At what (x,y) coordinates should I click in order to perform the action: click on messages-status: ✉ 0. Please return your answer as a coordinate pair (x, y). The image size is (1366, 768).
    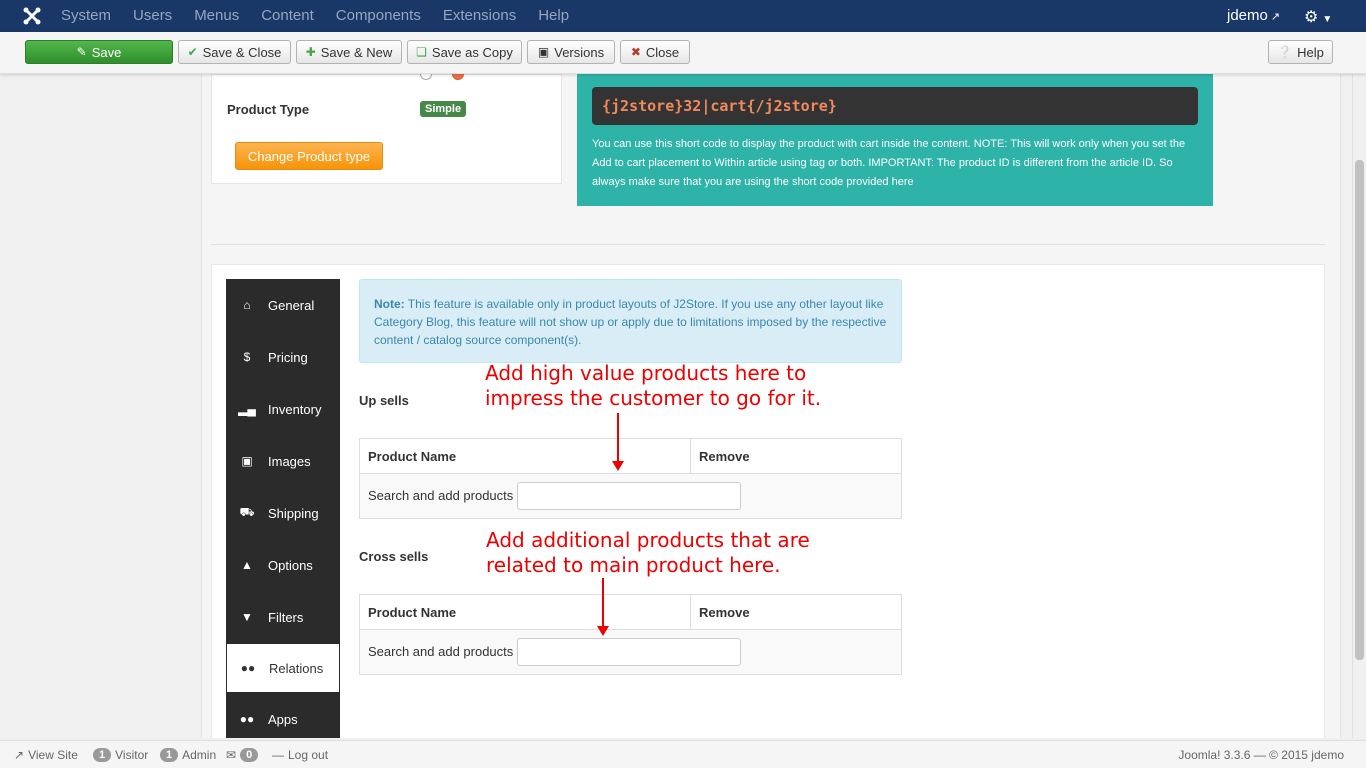
    Looking at the image, I should click on (242, 755).